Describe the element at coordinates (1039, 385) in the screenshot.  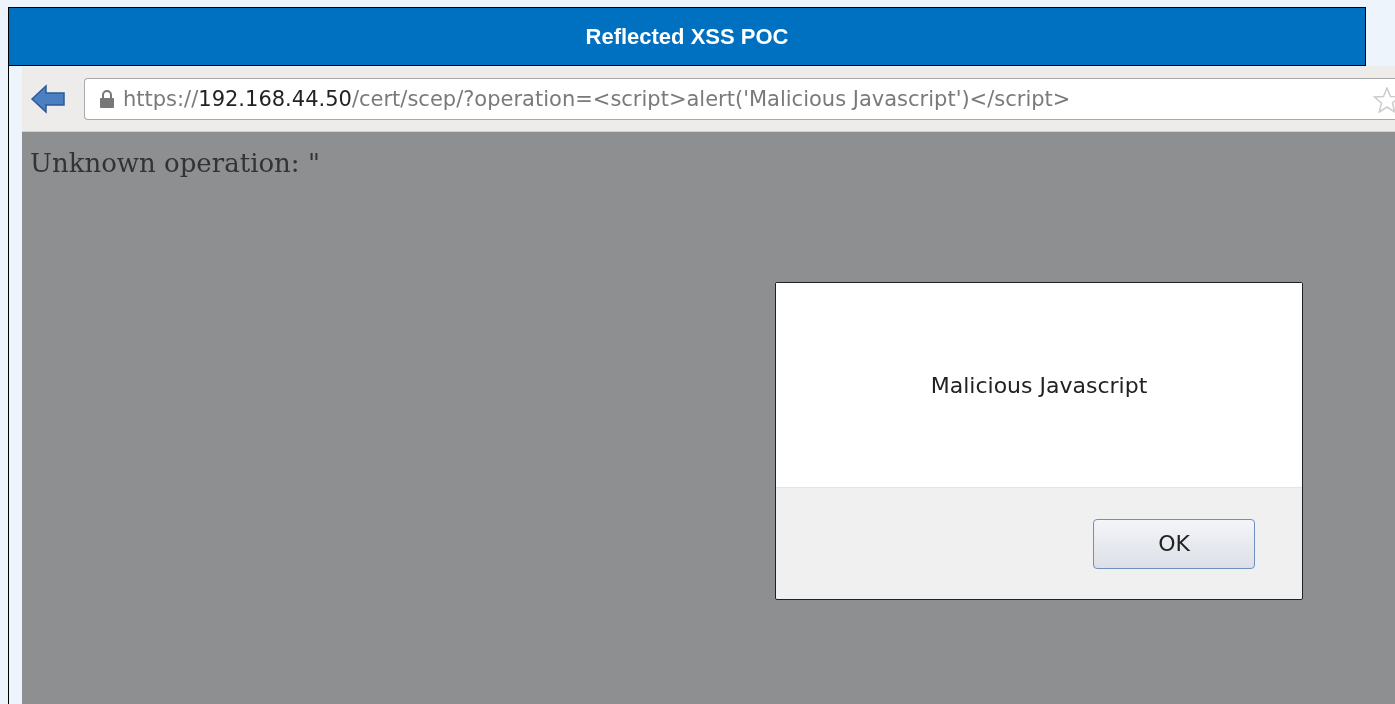
I see `dialog-message: Malicious Javascript` at that location.